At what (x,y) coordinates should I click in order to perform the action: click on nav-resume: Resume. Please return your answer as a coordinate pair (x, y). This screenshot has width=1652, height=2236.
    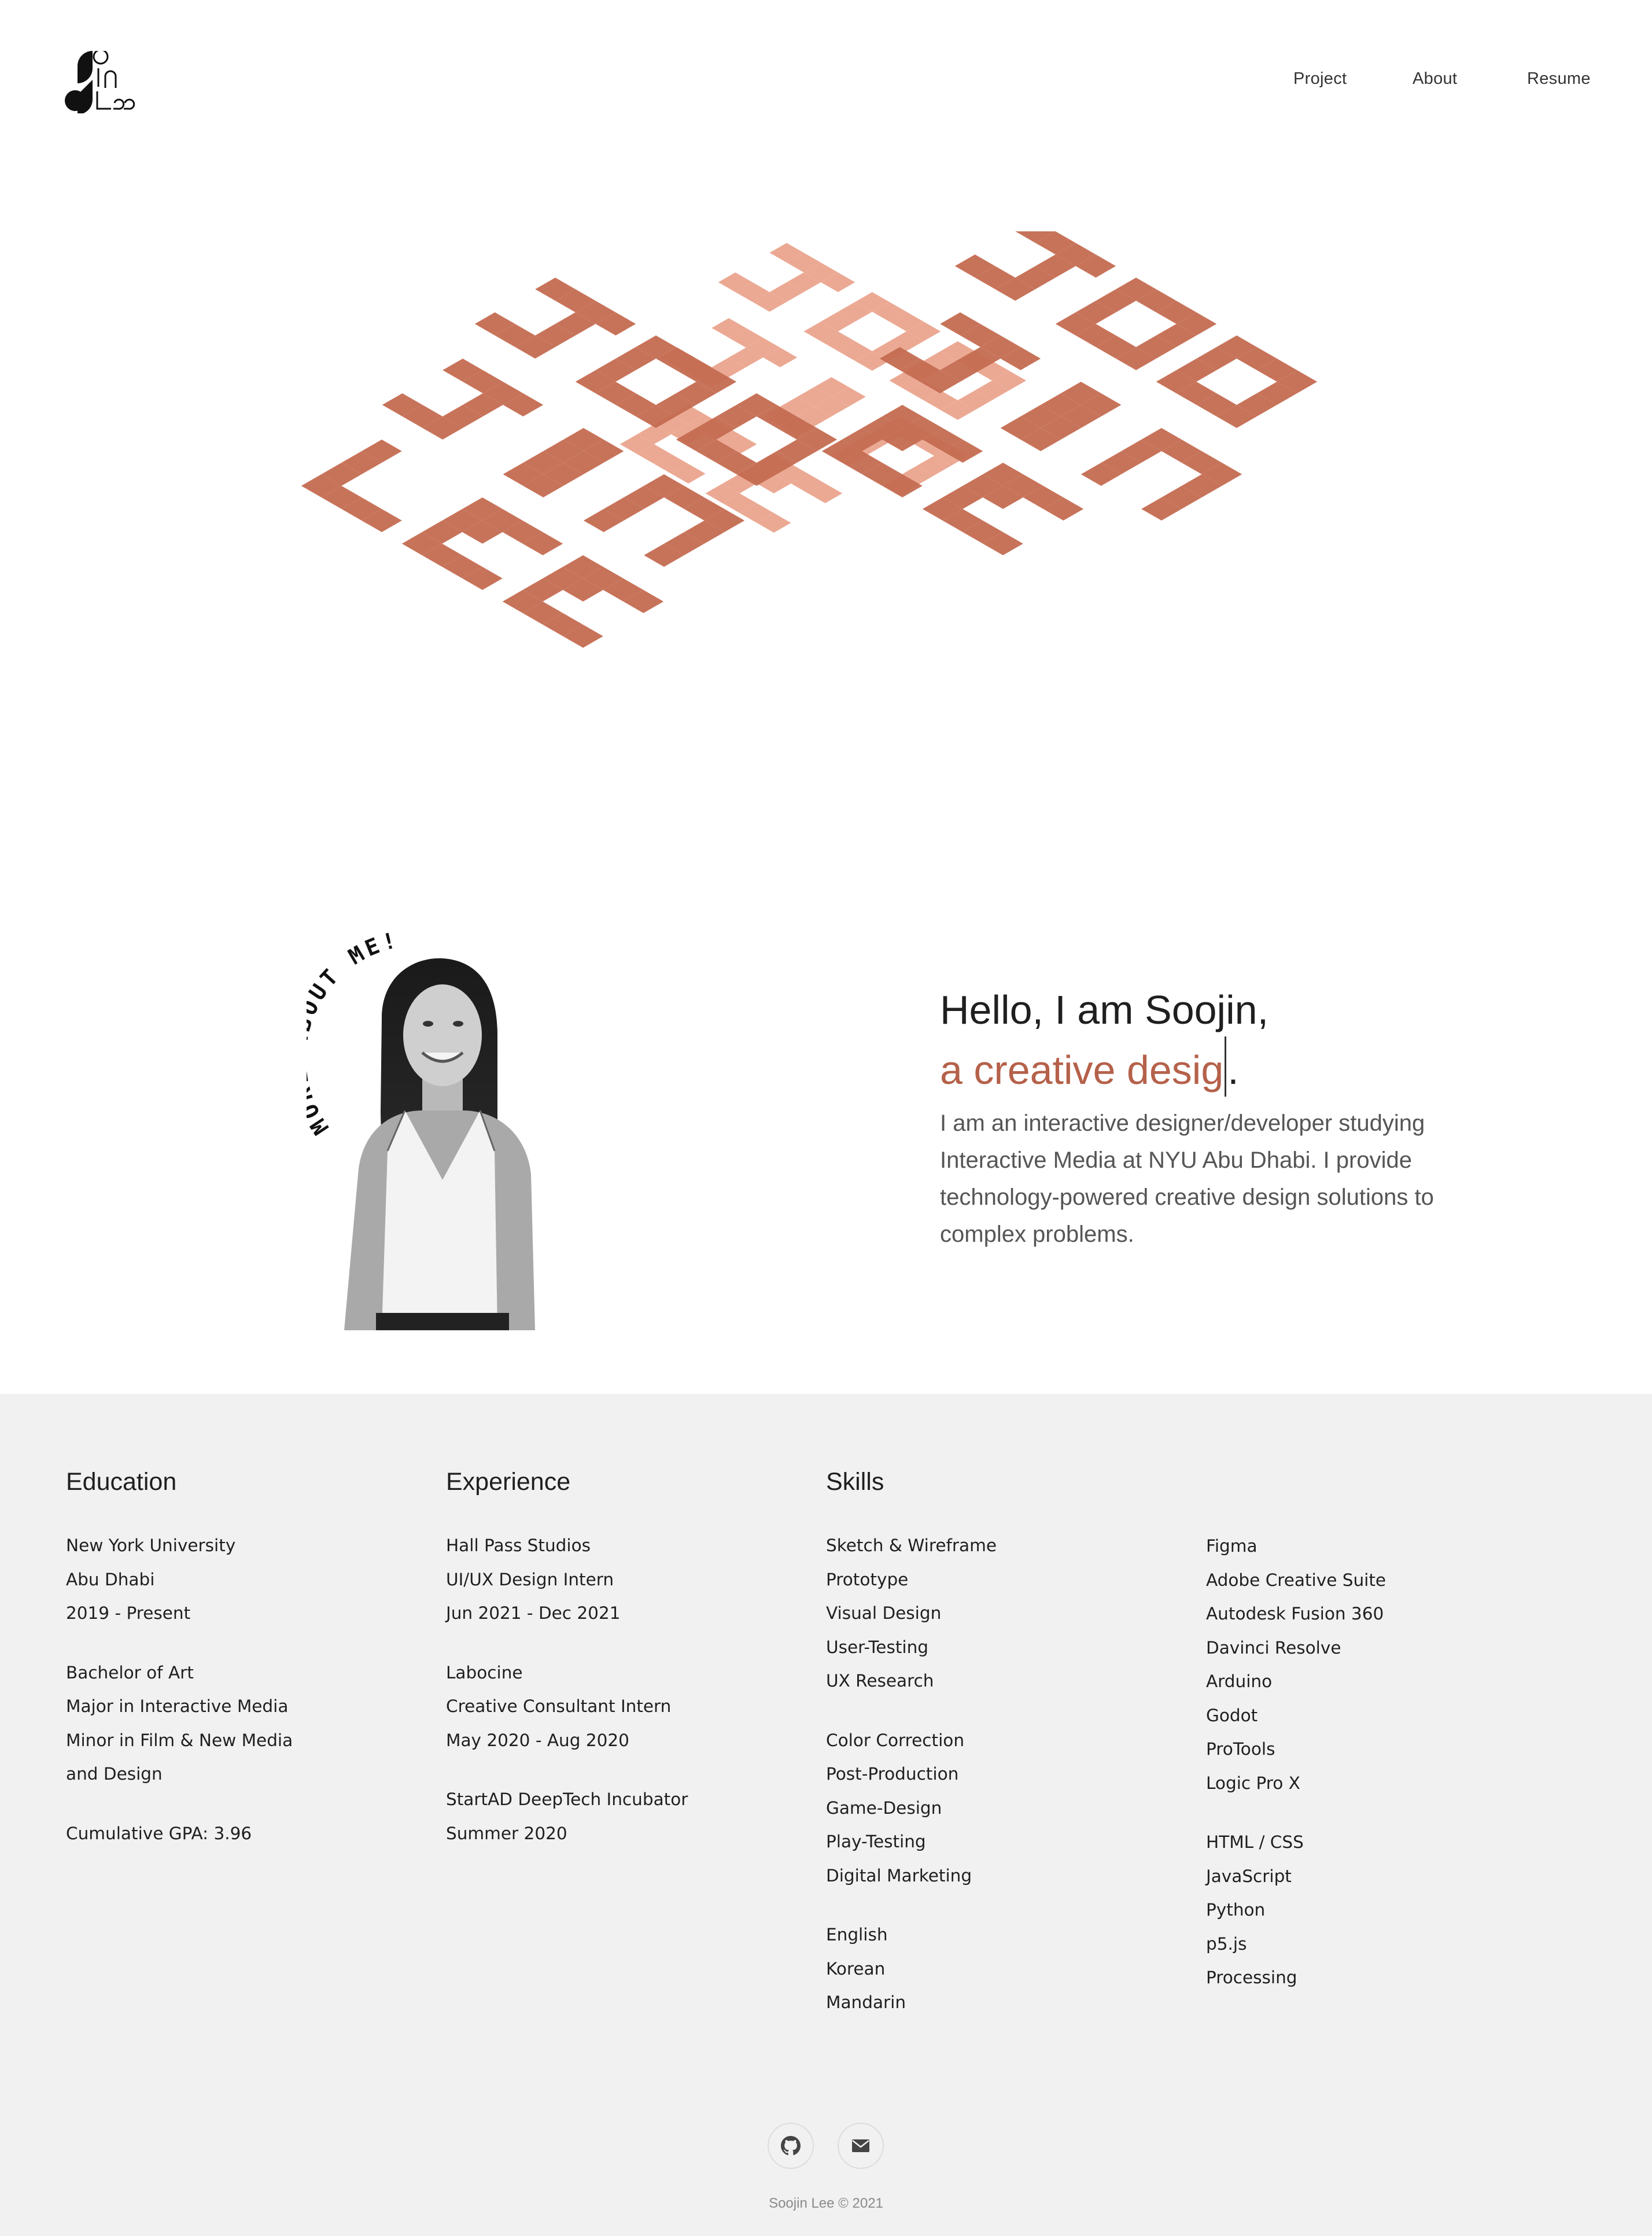
    Looking at the image, I should click on (1559, 78).